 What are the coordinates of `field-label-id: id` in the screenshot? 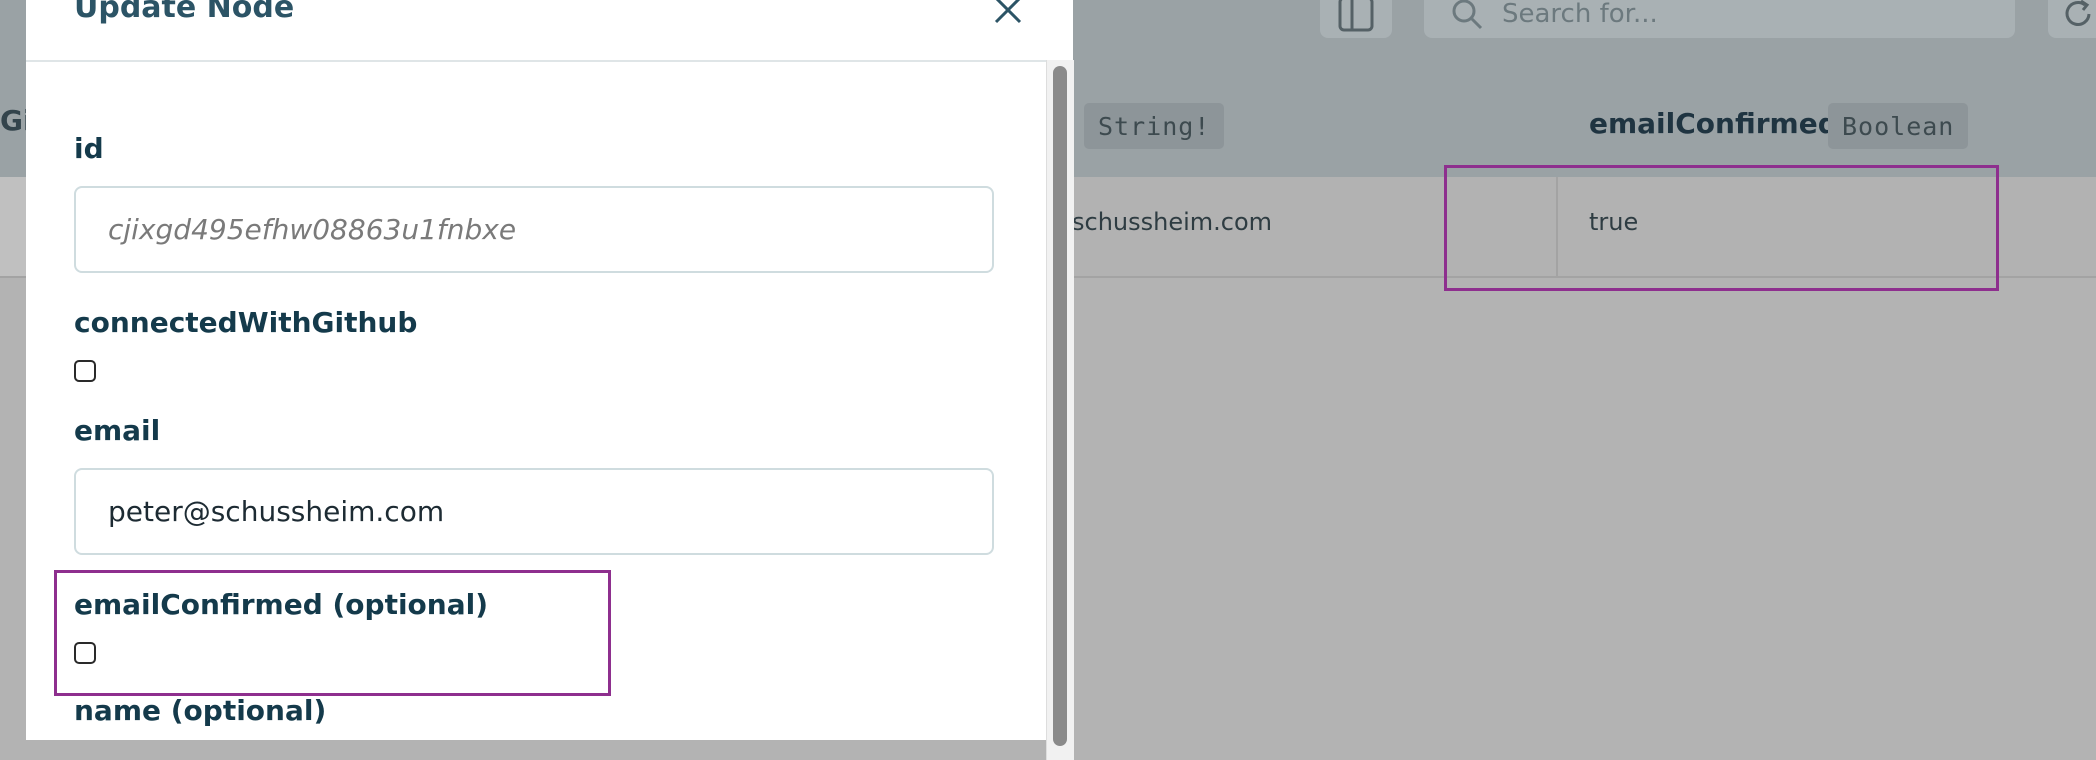 It's located at (89, 148).